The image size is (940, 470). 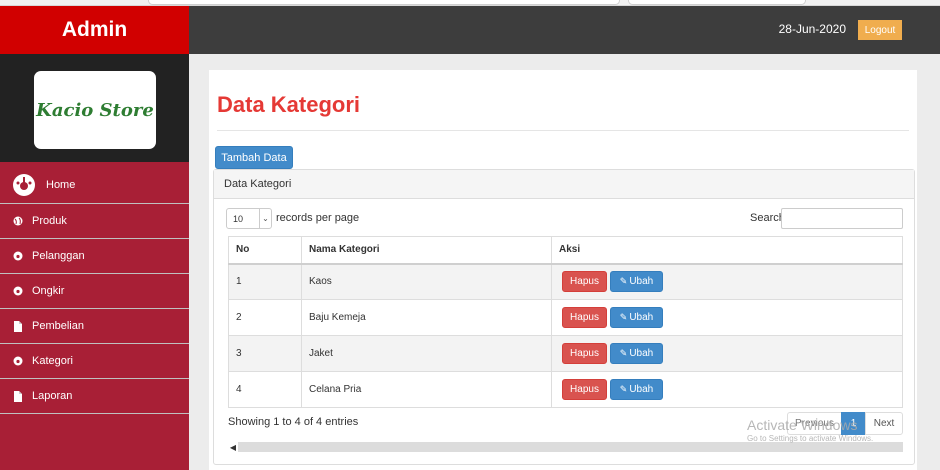 I want to click on sidebar-item-kategori: Kategori, so click(x=94, y=361).